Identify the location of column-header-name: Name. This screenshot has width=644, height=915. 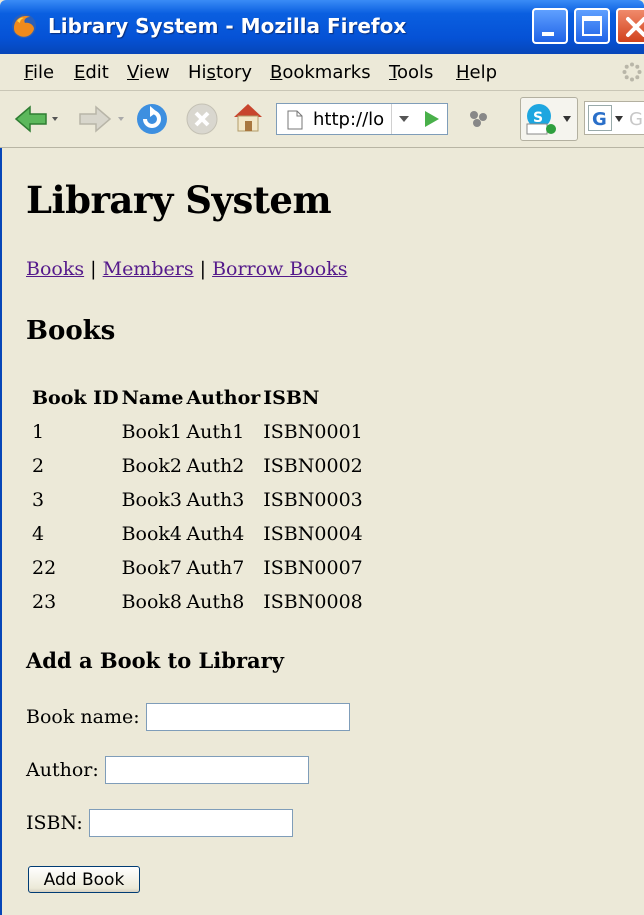
(152, 398).